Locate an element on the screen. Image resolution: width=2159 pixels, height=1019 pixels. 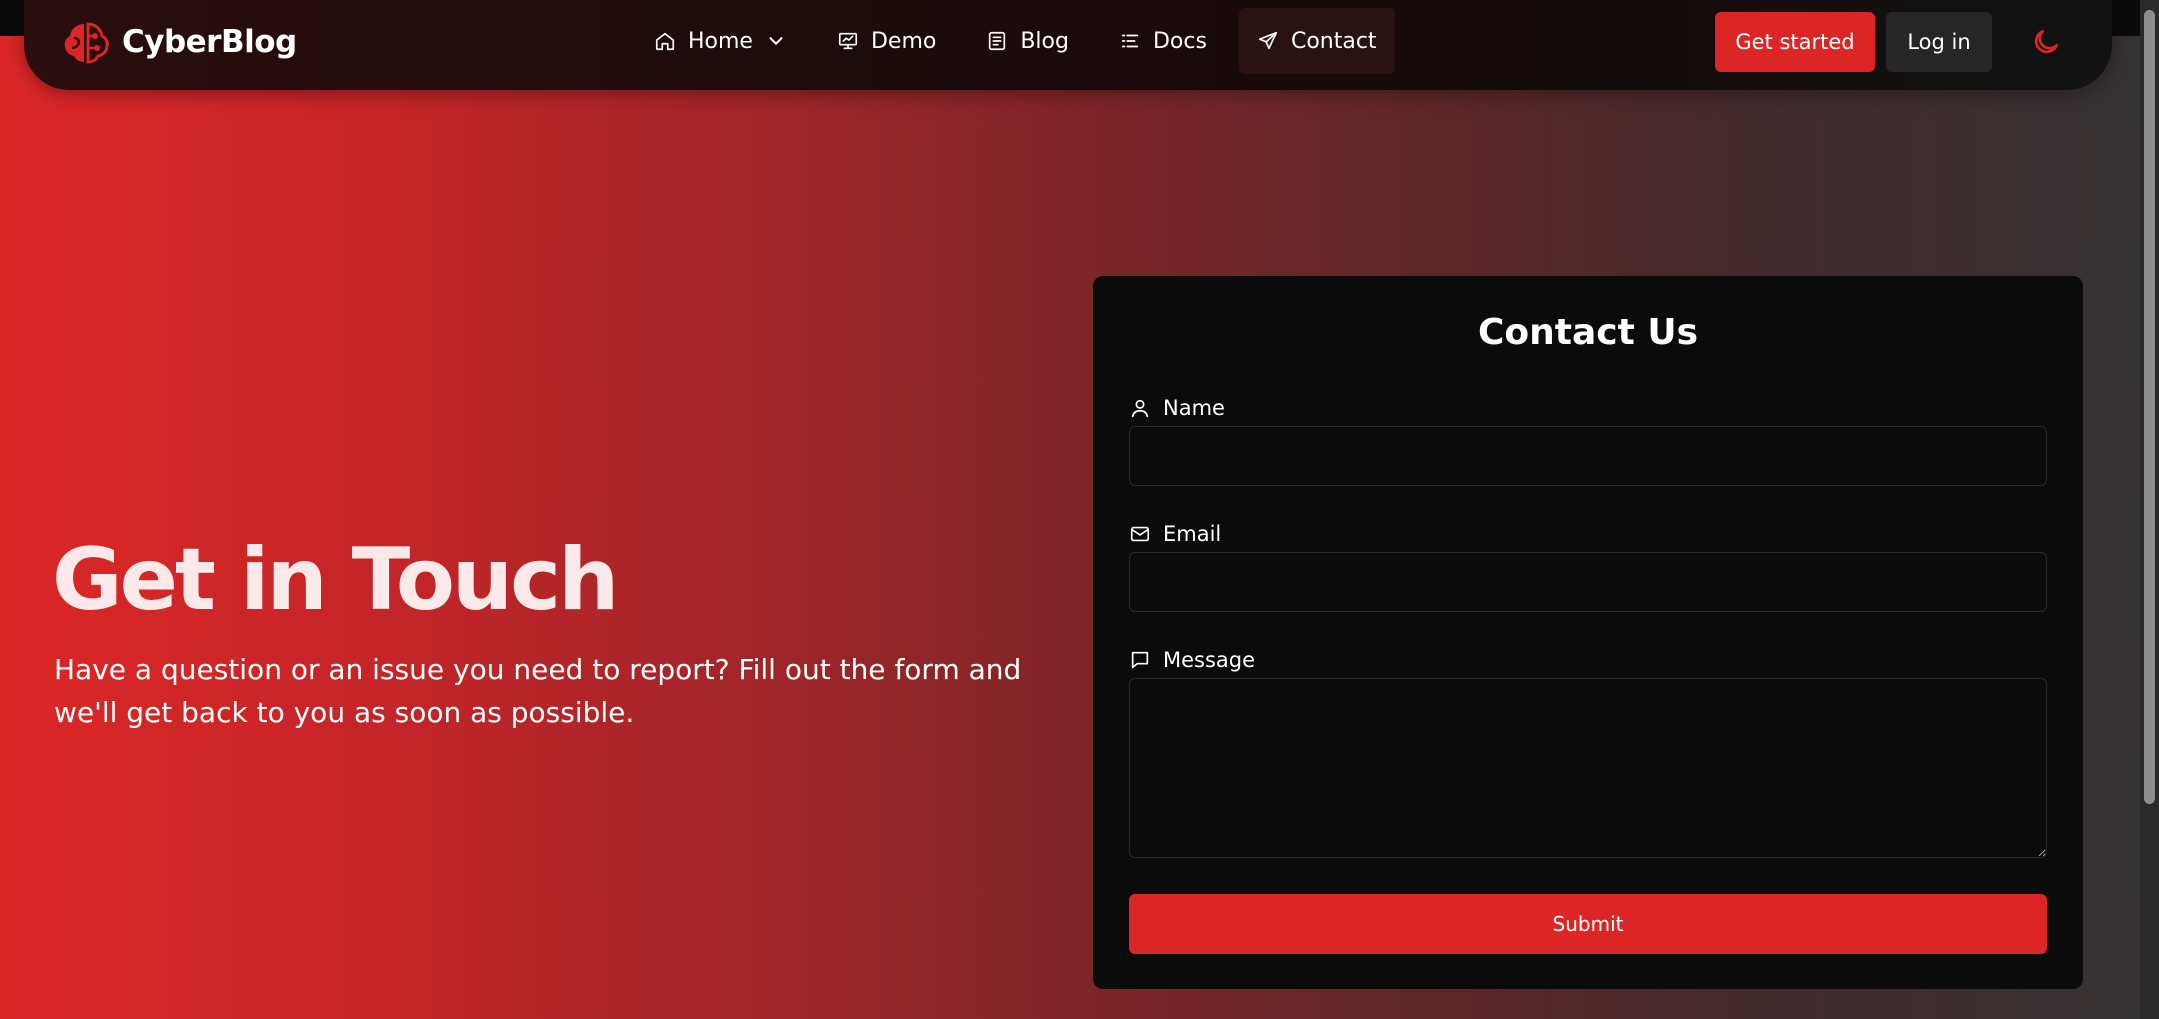
nav-item-blog: Blog is located at coordinates (1027, 41).